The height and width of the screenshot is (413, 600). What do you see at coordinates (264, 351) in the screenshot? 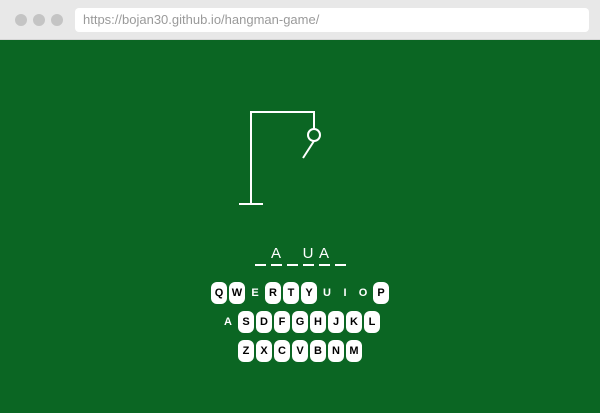
I see `key-x: X` at bounding box center [264, 351].